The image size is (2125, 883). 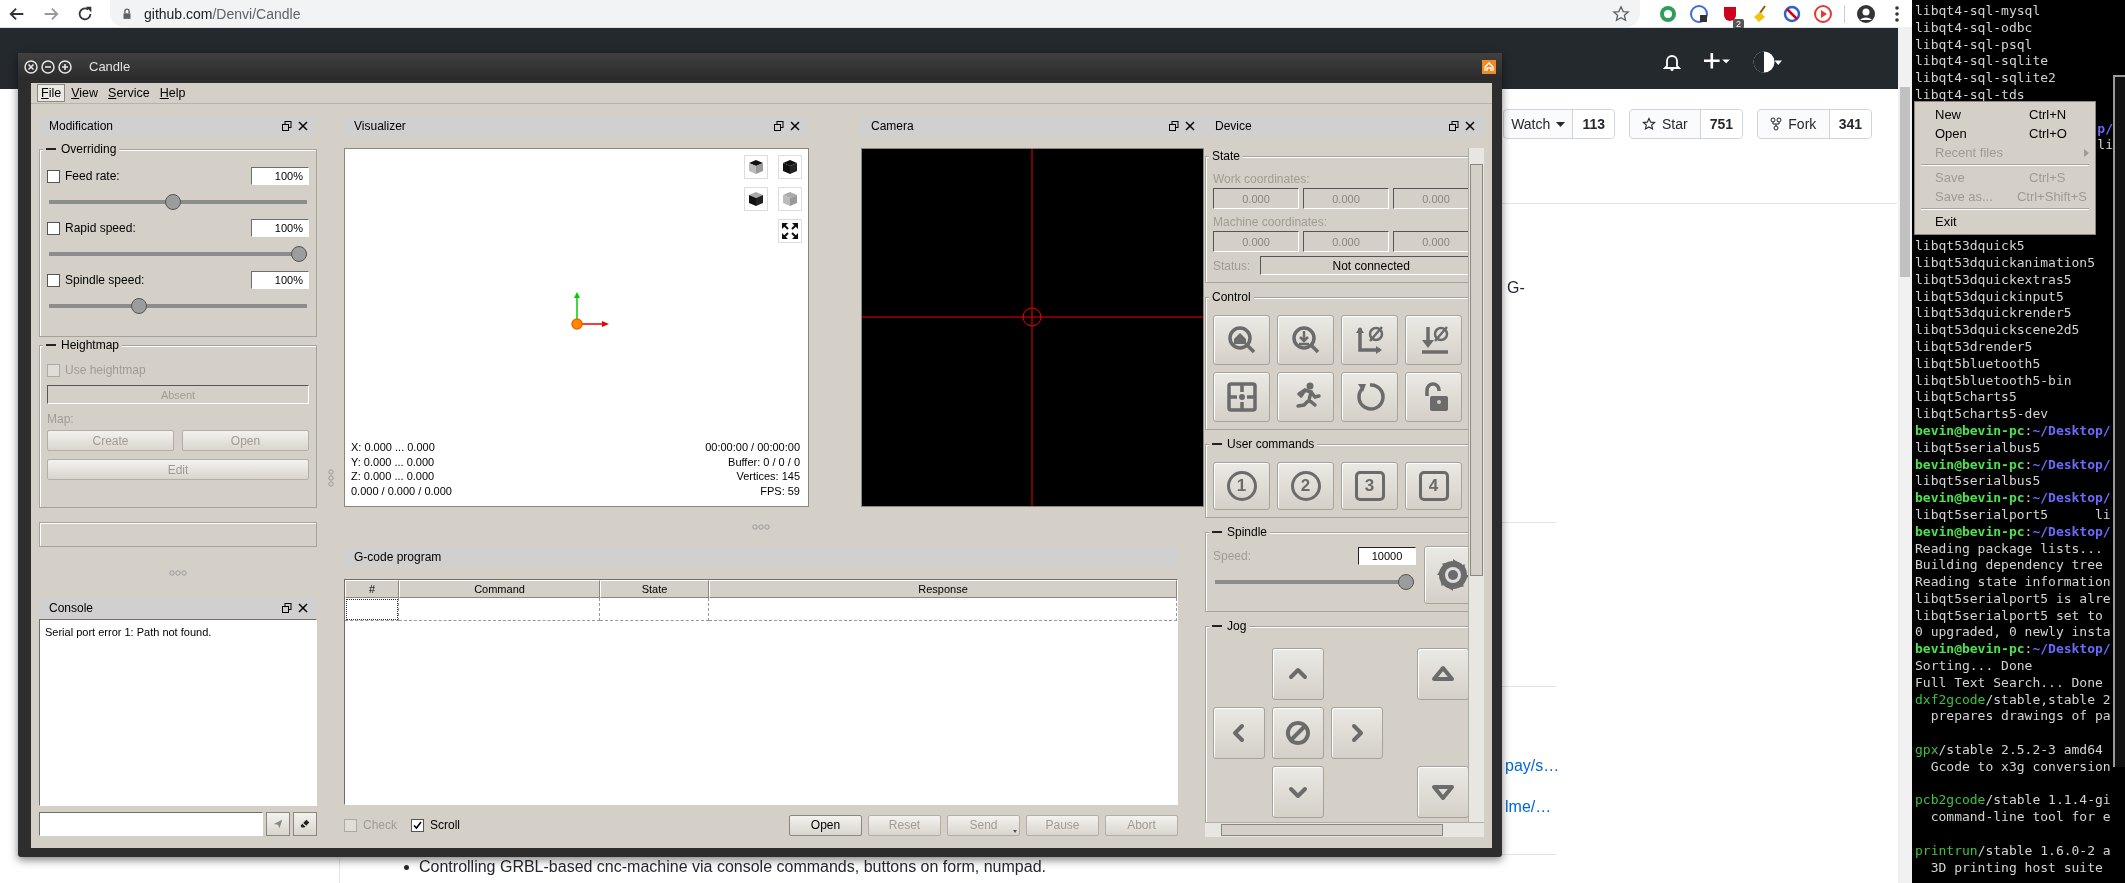 I want to click on column-header: Command, so click(x=499, y=589).